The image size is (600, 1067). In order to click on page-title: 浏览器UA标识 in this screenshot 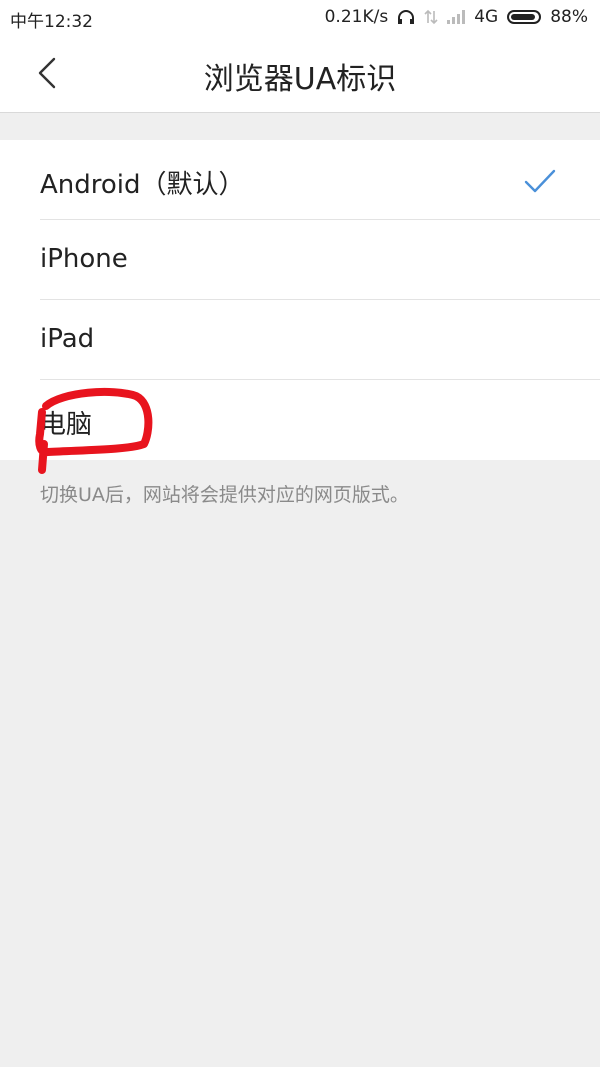, I will do `click(300, 79)`.